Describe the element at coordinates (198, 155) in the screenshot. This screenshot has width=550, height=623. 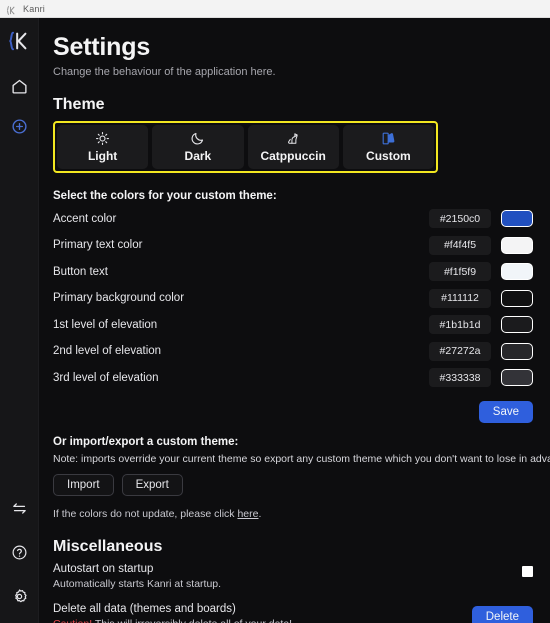
I see `theme-option-label: Dark` at that location.